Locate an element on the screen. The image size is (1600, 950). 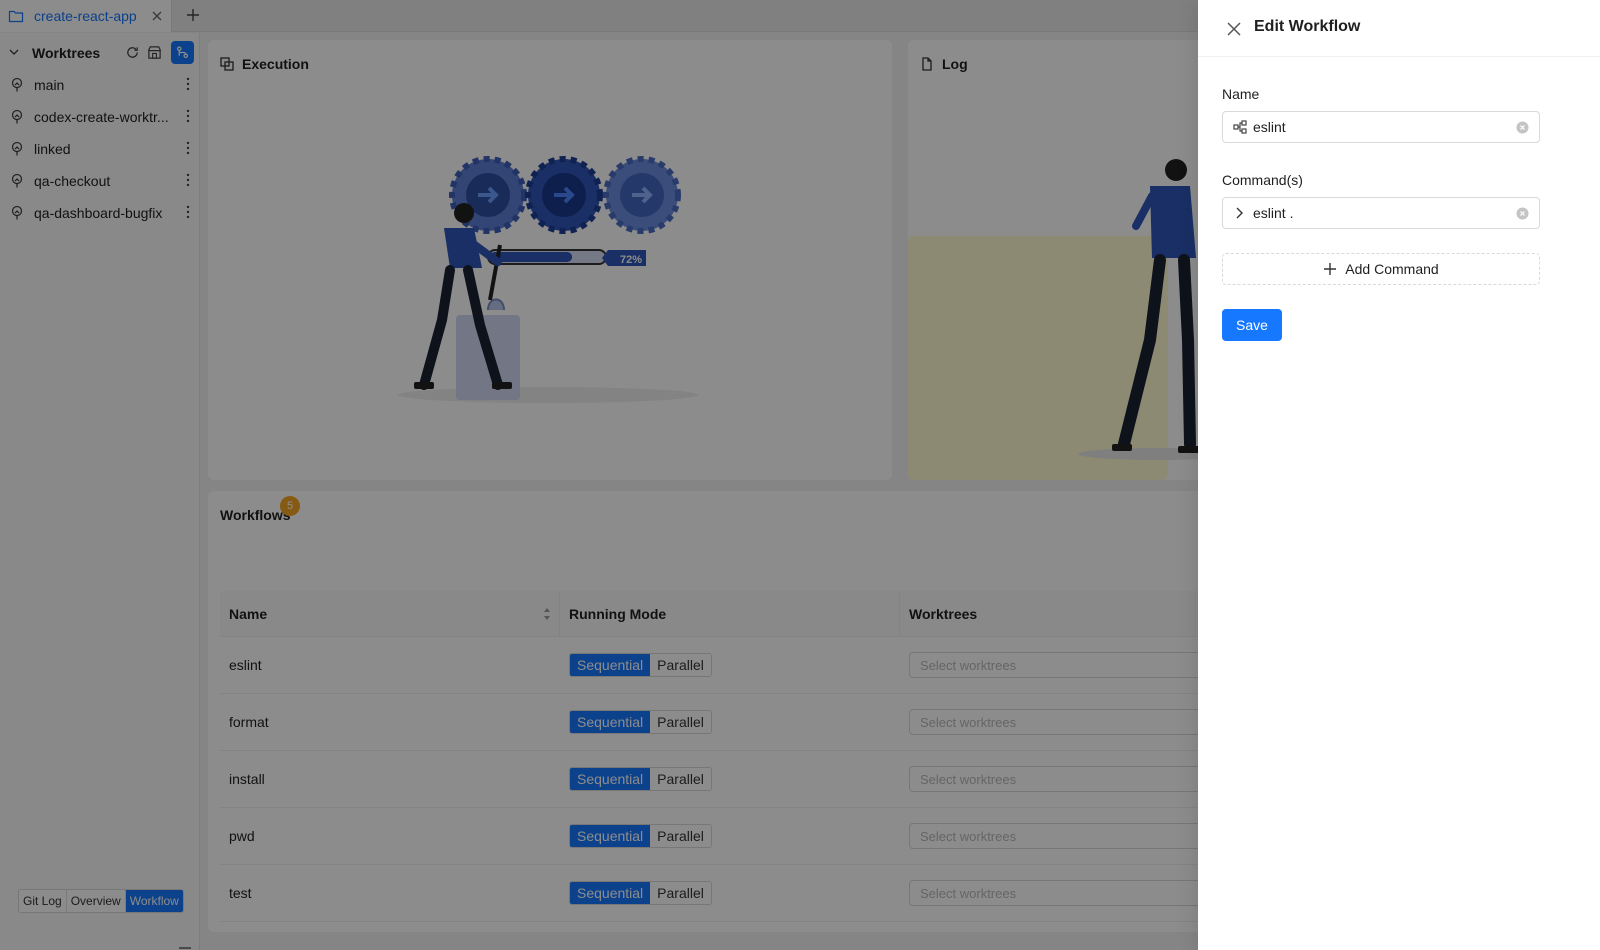
terminal-prompt-icon is located at coordinates (1239, 213).